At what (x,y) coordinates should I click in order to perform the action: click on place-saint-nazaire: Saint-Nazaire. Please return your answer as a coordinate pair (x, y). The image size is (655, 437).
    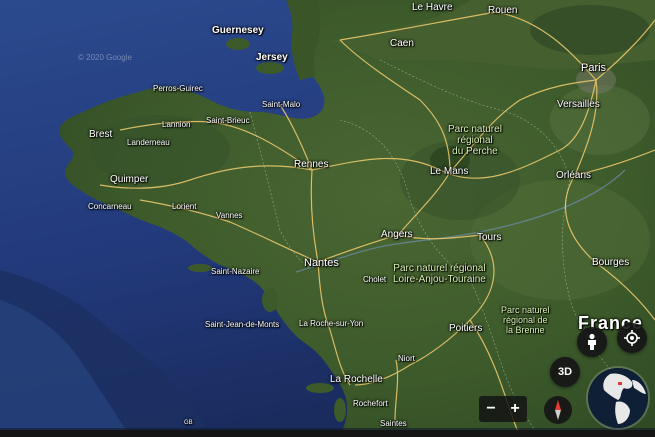
    Looking at the image, I should click on (235, 272).